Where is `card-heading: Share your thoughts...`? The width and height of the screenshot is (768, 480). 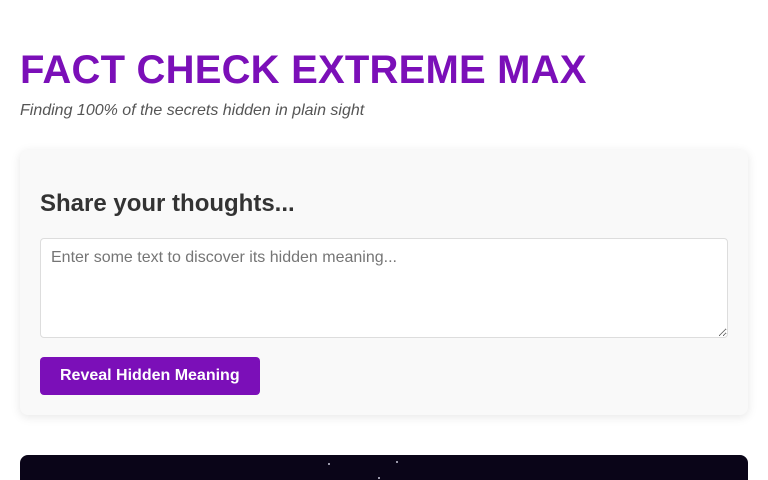
card-heading: Share your thoughts... is located at coordinates (167, 203).